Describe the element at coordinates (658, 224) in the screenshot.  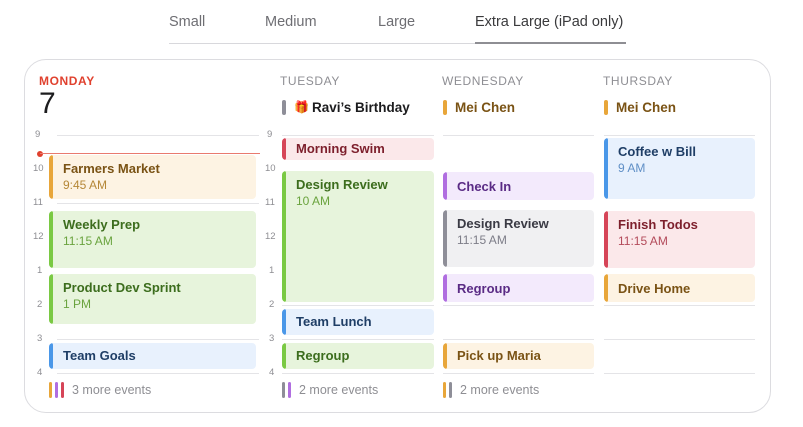
I see `event-title: Finish Todos` at that location.